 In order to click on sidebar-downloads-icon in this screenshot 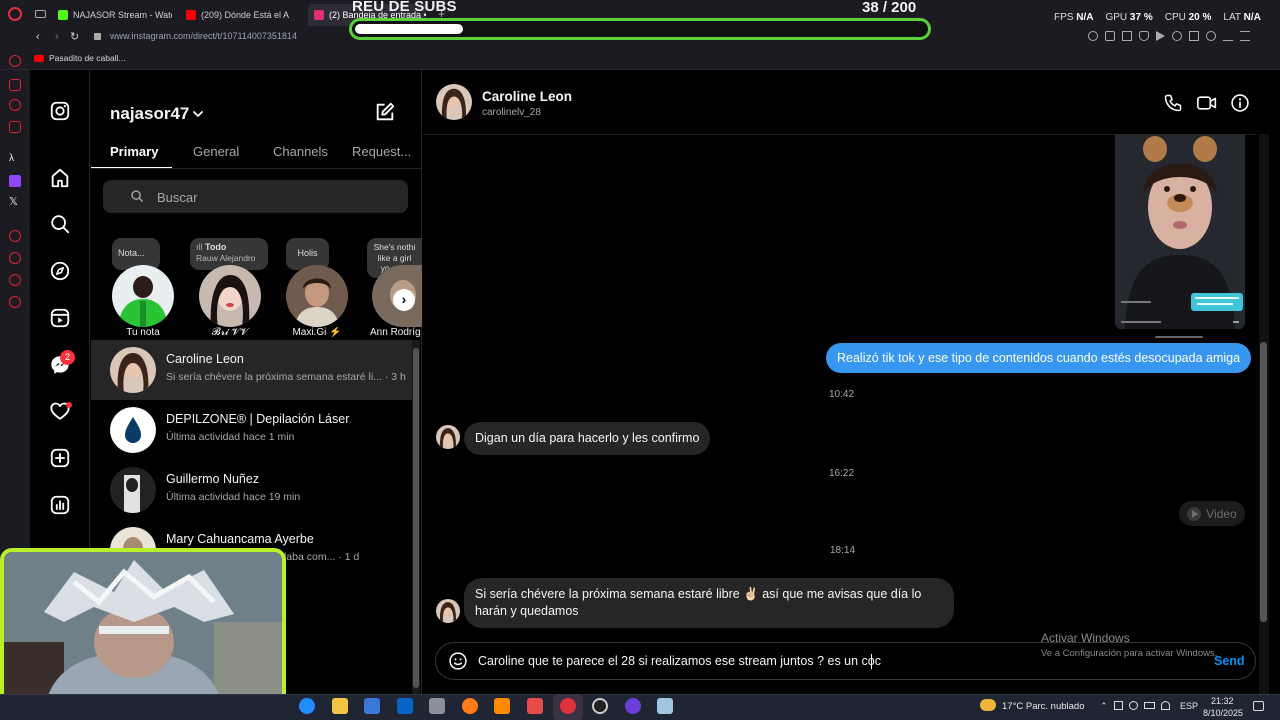, I will do `click(15, 280)`.